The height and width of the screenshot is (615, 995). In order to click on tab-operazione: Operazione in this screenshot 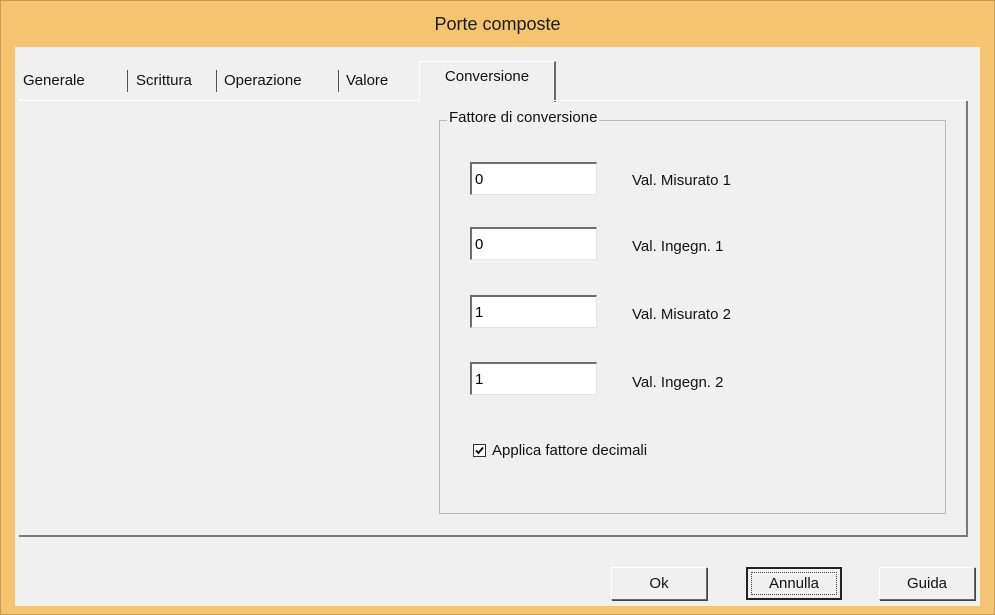, I will do `click(263, 81)`.